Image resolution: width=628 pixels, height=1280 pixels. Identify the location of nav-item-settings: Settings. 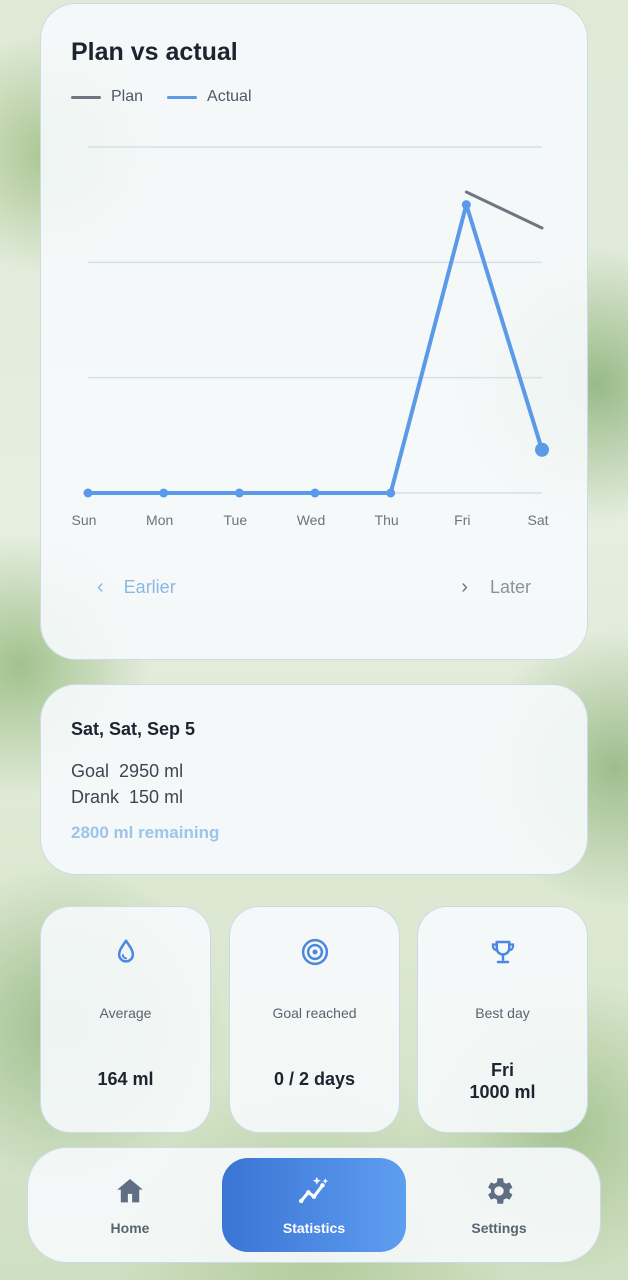
(499, 1205).